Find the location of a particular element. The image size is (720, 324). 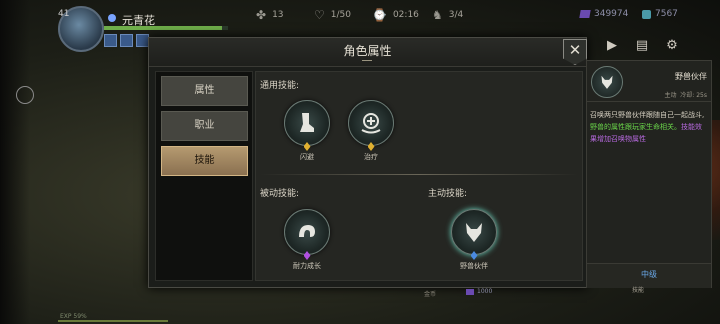

detail-footer: 中级 is located at coordinates (649, 275).